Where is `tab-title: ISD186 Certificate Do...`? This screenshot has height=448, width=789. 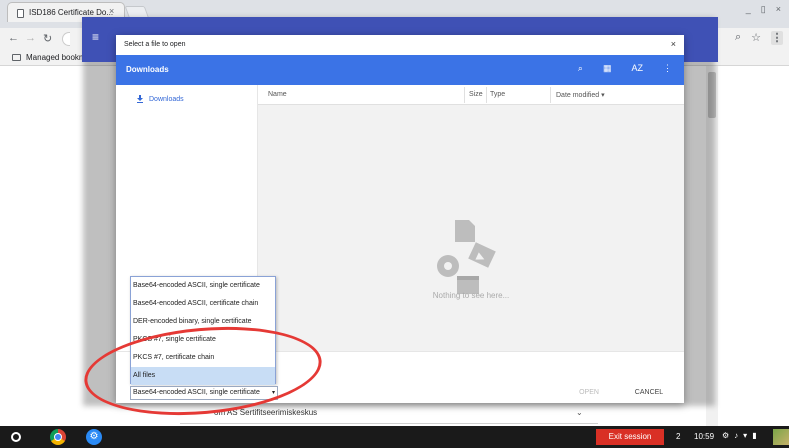 tab-title: ISD186 Certificate Do... is located at coordinates (71, 12).